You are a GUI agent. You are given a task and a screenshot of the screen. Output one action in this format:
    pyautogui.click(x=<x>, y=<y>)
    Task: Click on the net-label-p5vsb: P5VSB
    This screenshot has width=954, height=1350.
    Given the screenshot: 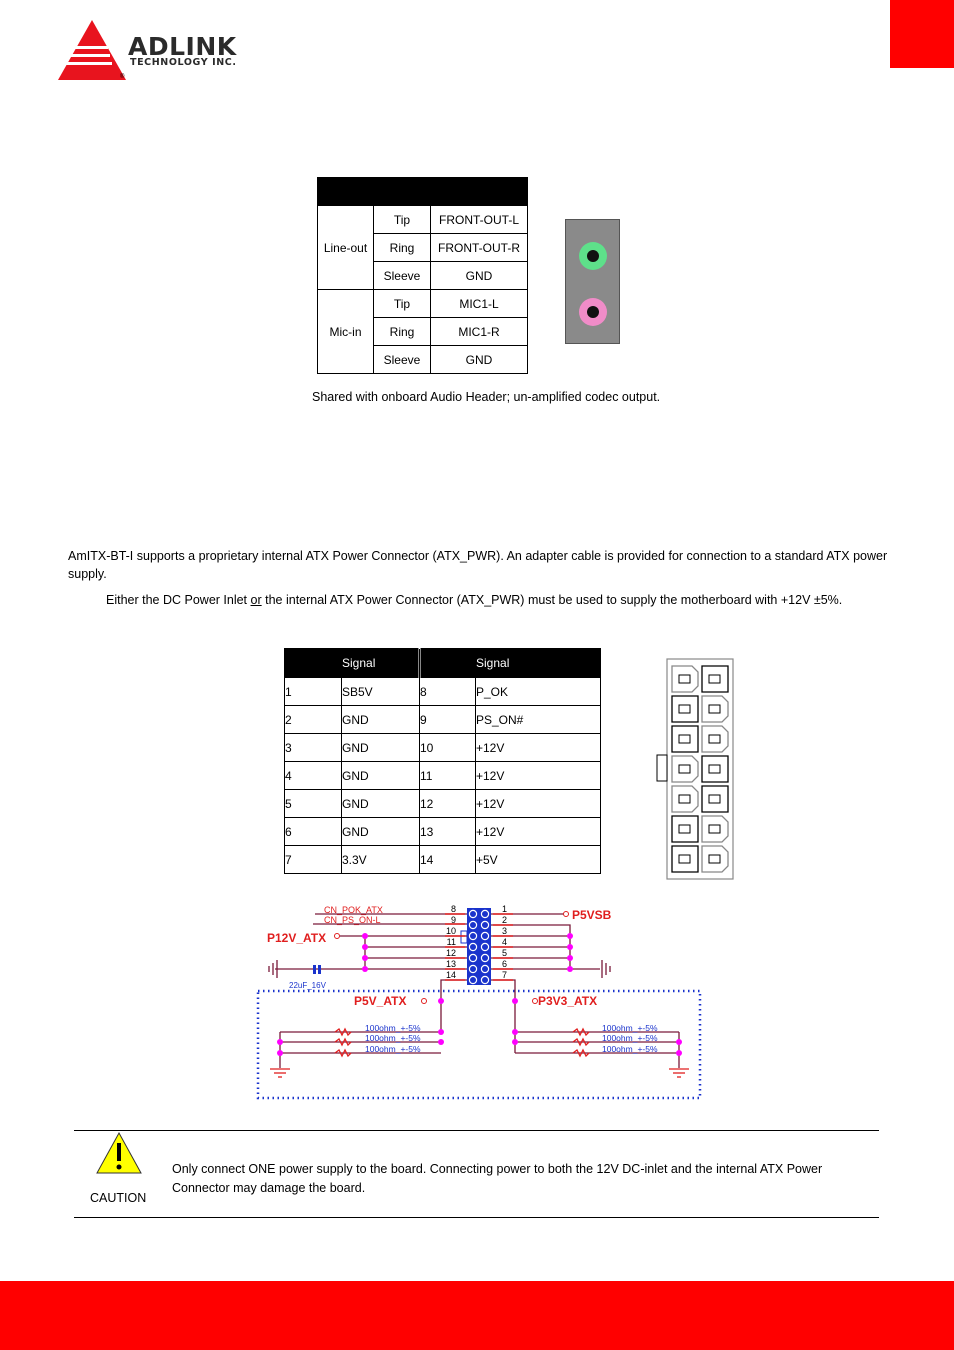 What is the action you would take?
    pyautogui.click(x=592, y=915)
    